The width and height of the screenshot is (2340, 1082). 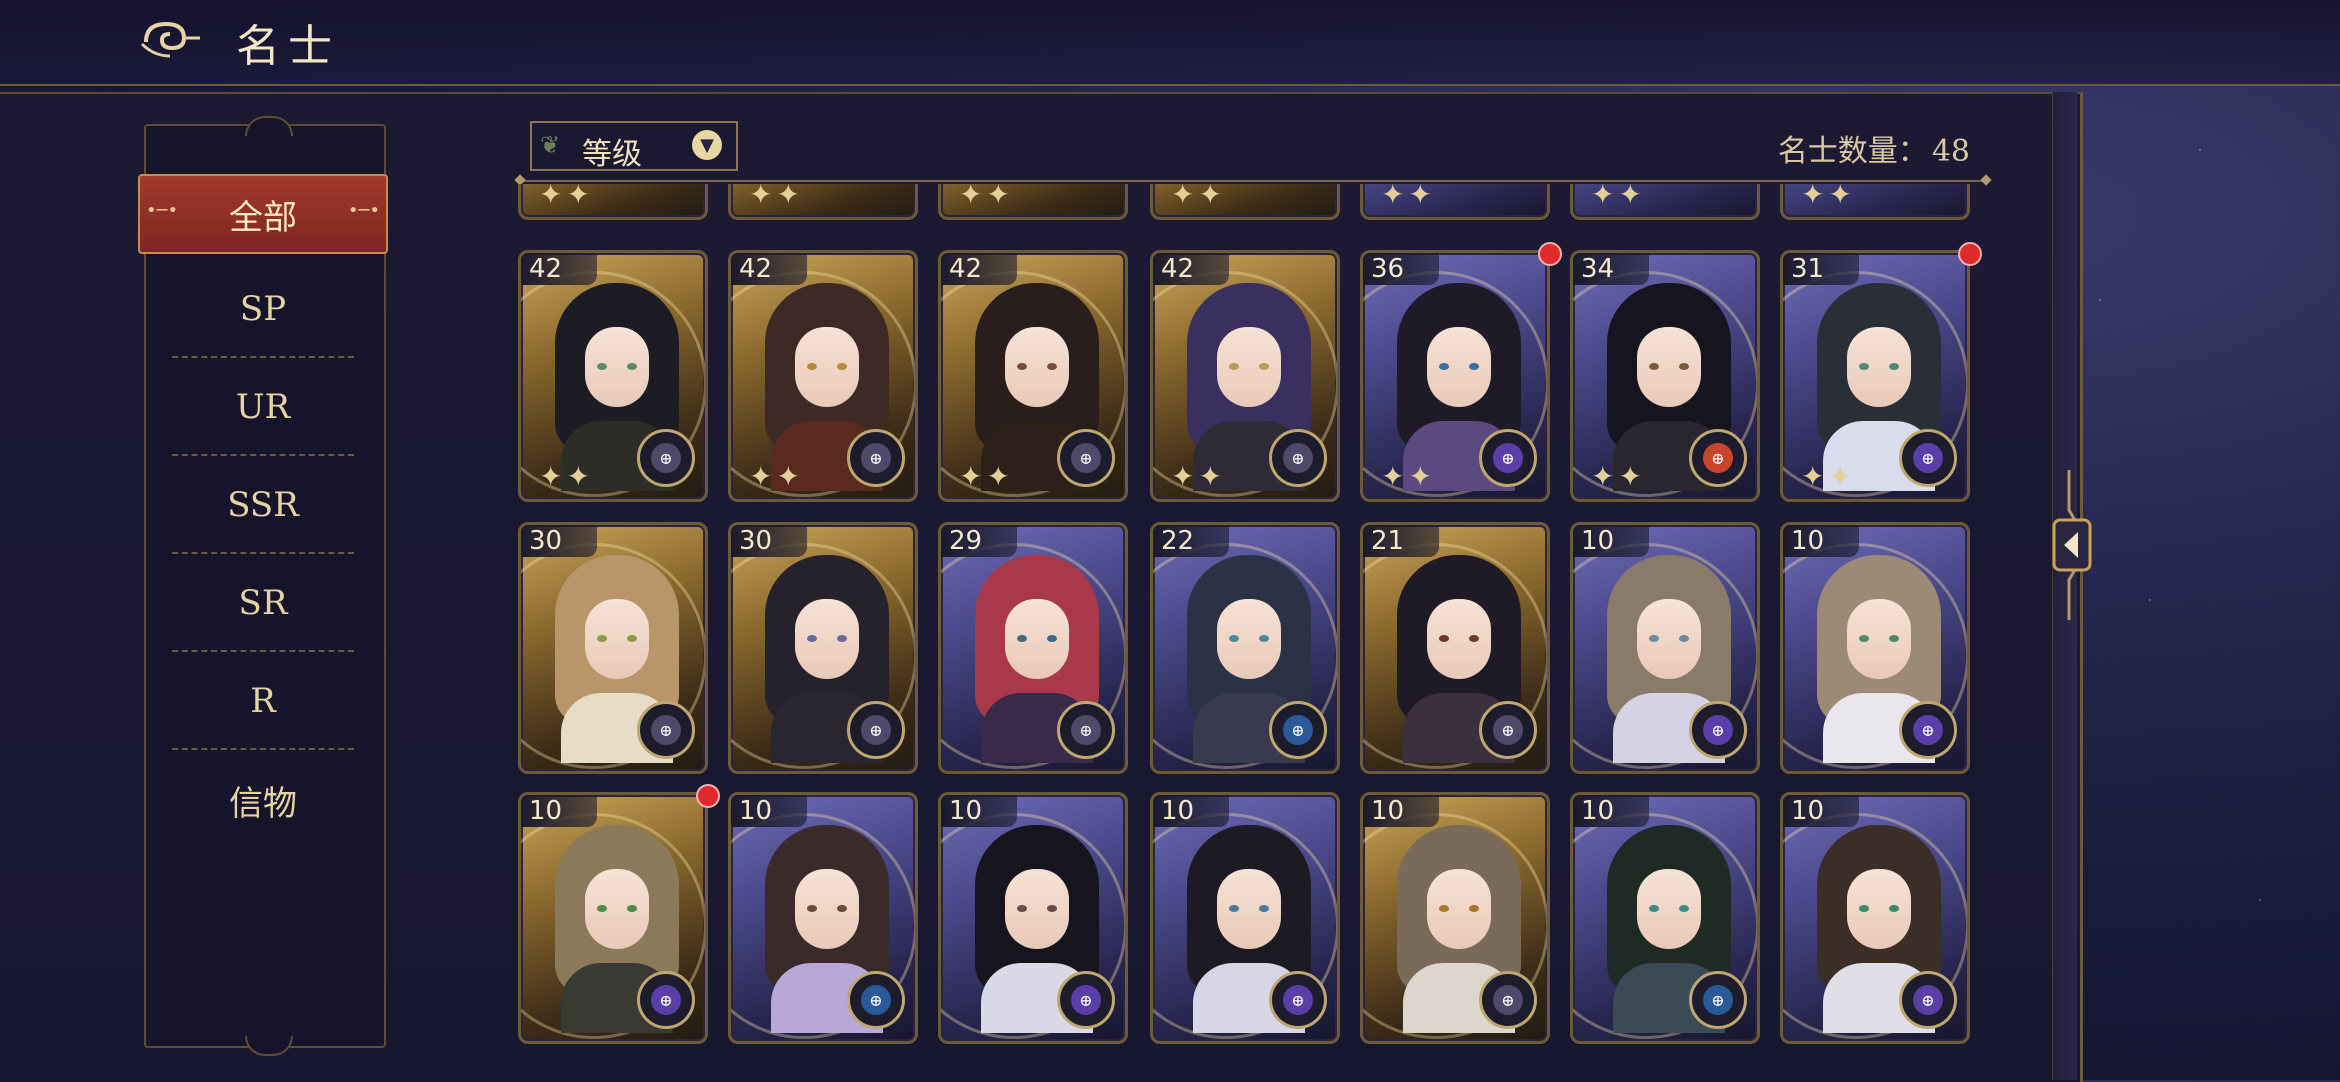 What do you see at coordinates (288, 46) in the screenshot?
I see `page-title: 名士` at bounding box center [288, 46].